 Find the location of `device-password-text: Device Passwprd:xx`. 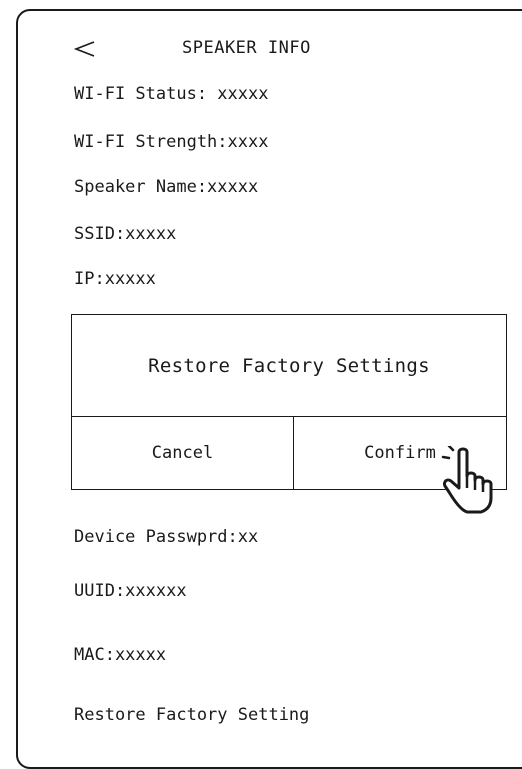

device-password-text: Device Passwprd:xx is located at coordinates (166, 537).